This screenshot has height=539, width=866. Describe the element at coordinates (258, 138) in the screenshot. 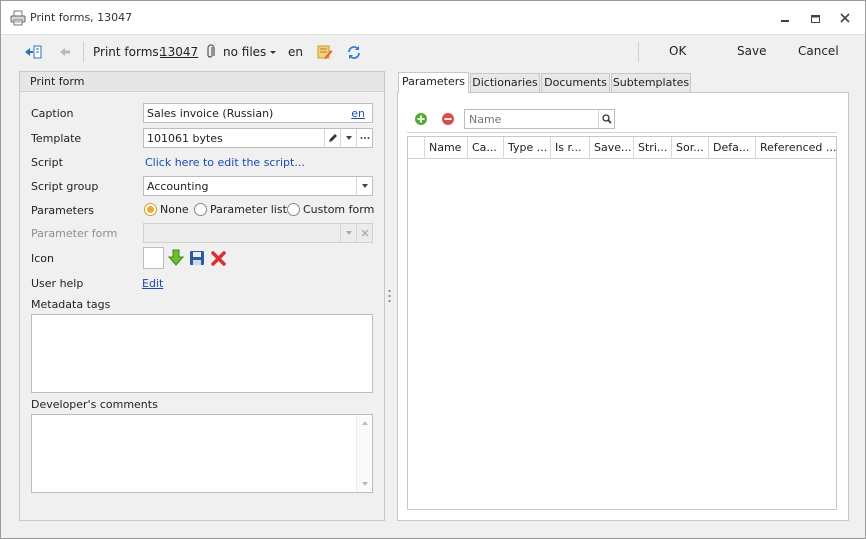

I see `template-field: 101061 bytes` at that location.